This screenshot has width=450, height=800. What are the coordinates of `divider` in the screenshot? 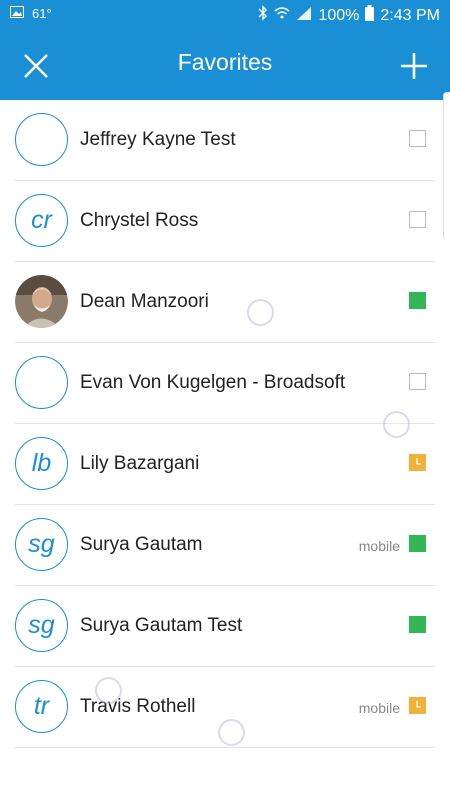 It's located at (225, 747).